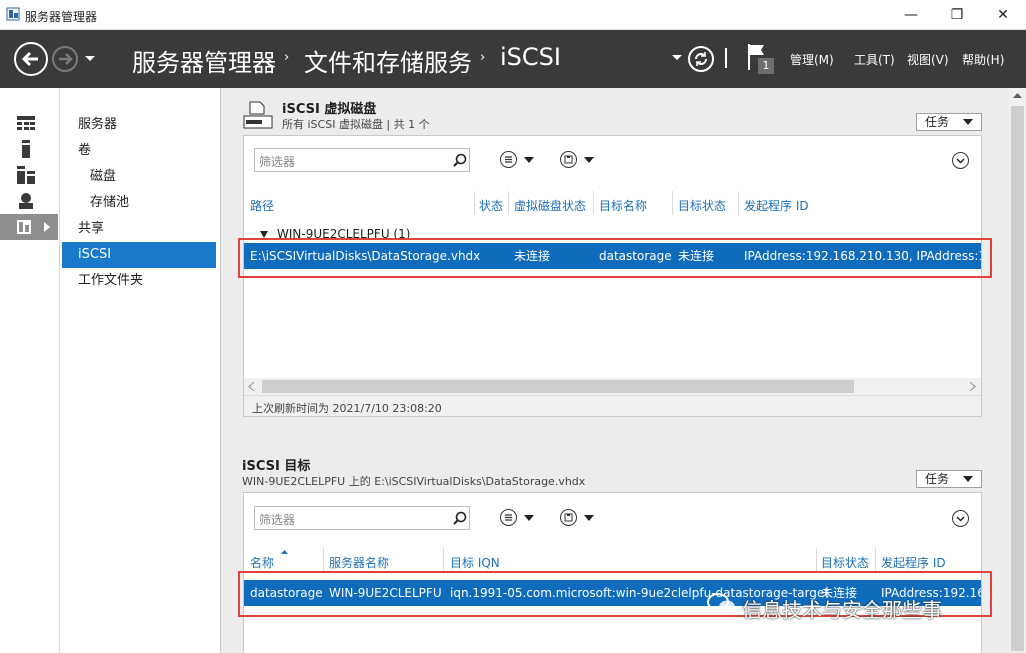 This screenshot has height=653, width=1026. I want to click on forward-button, so click(65, 59).